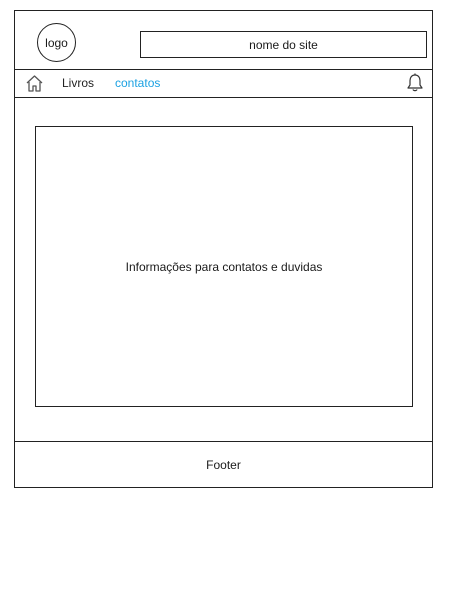 This screenshot has height=589, width=474. I want to click on header: logo nome do site, so click(223, 40).